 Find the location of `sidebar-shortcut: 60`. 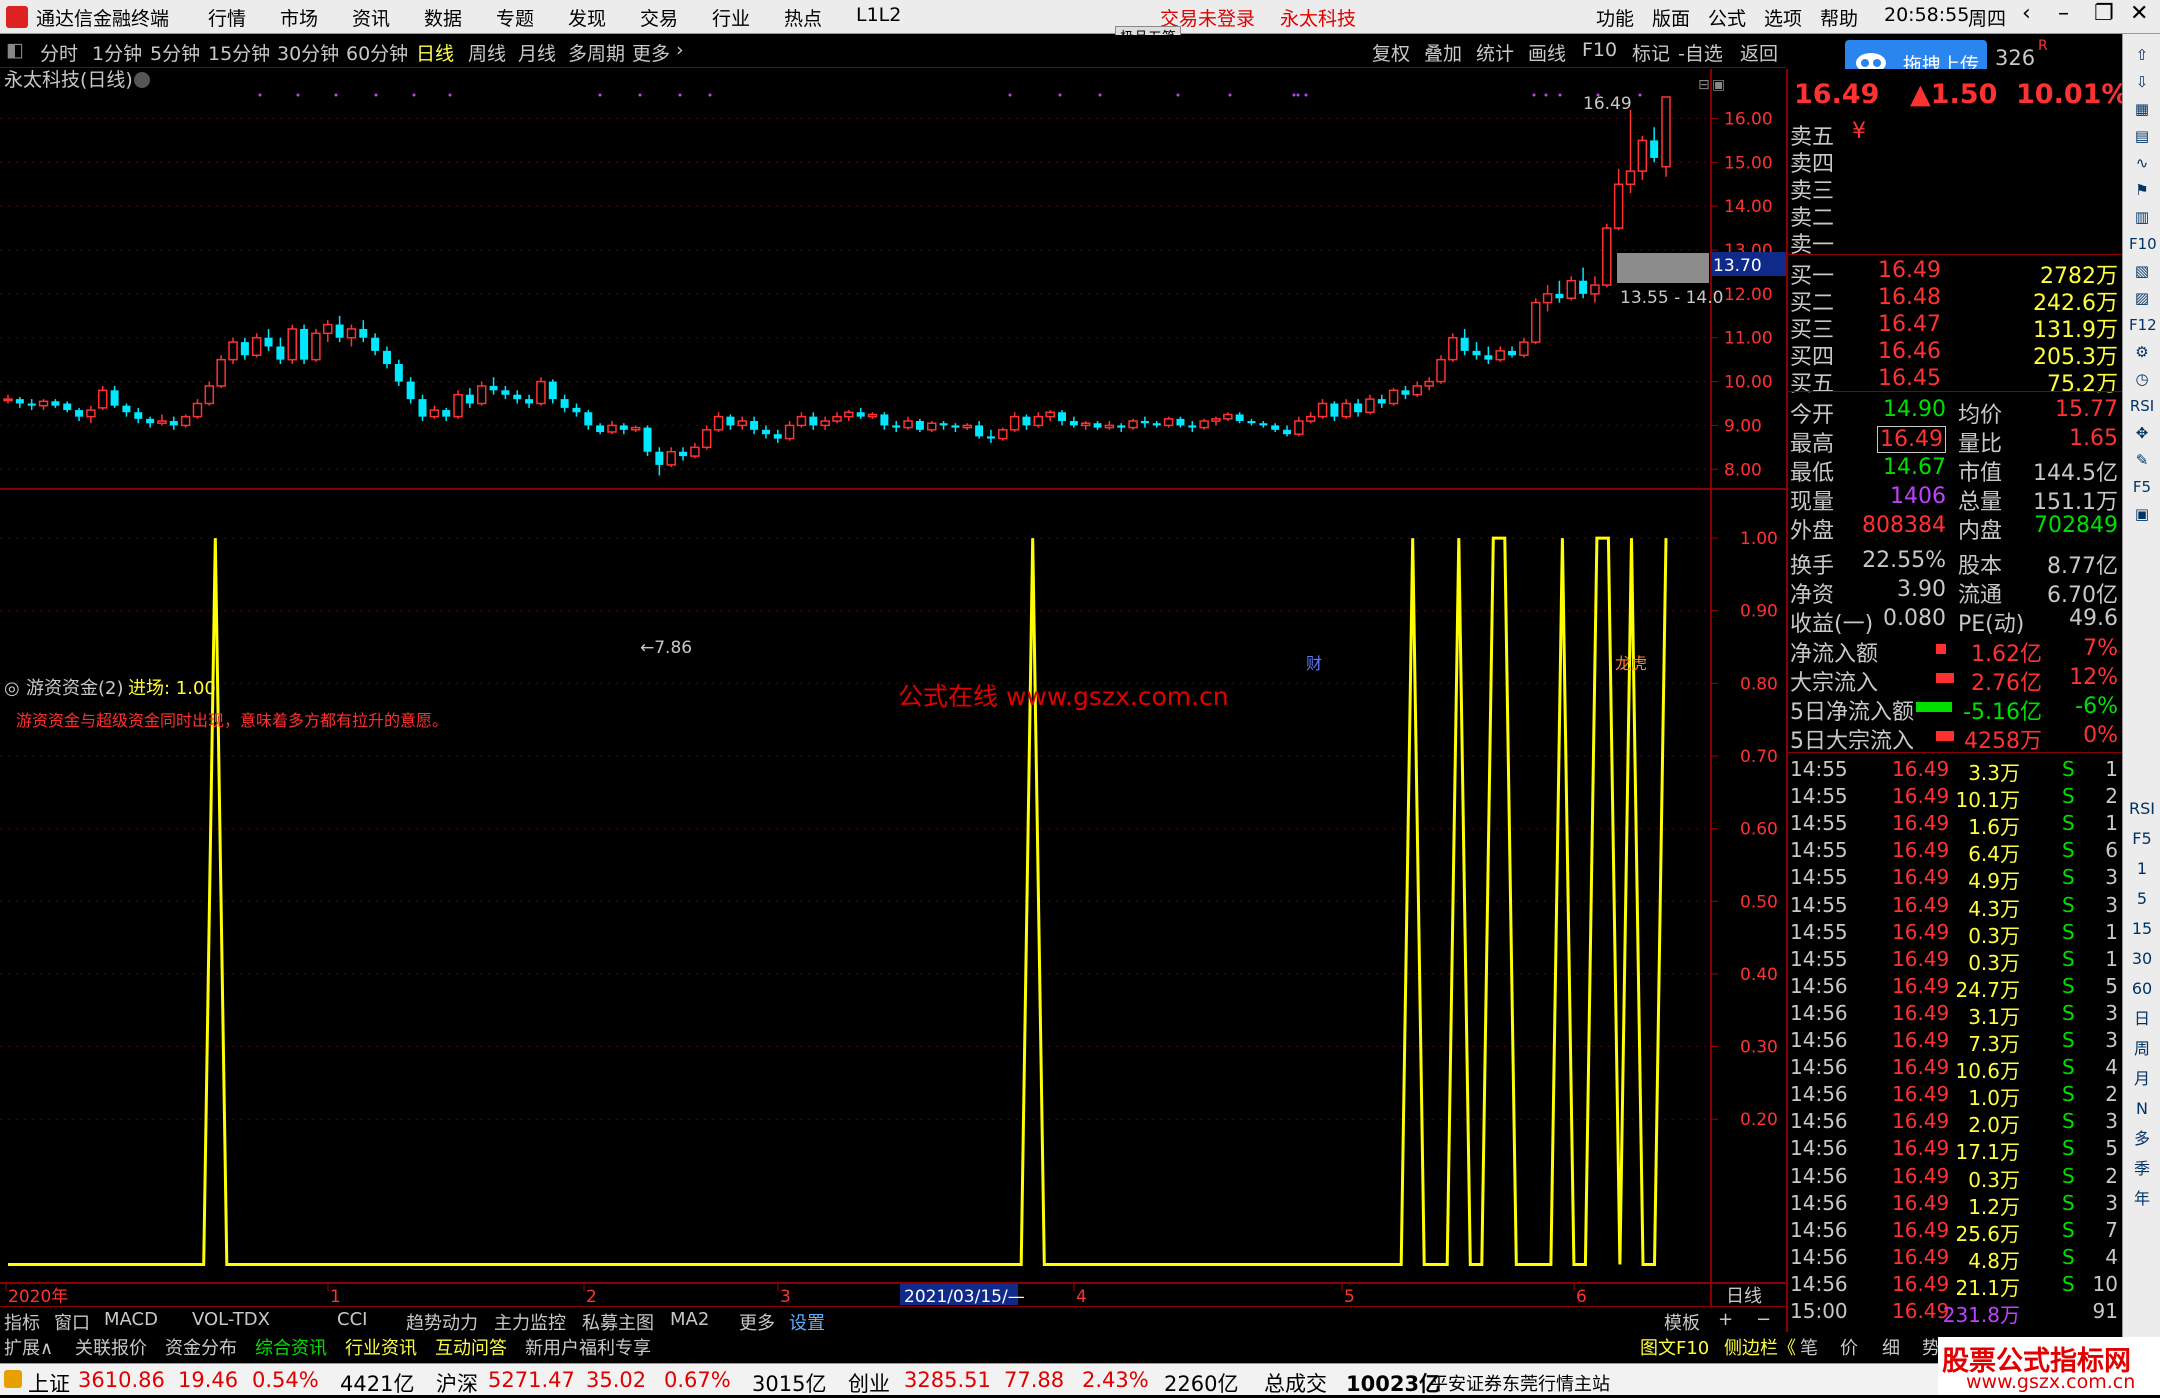

sidebar-shortcut: 60 is located at coordinates (2142, 989).